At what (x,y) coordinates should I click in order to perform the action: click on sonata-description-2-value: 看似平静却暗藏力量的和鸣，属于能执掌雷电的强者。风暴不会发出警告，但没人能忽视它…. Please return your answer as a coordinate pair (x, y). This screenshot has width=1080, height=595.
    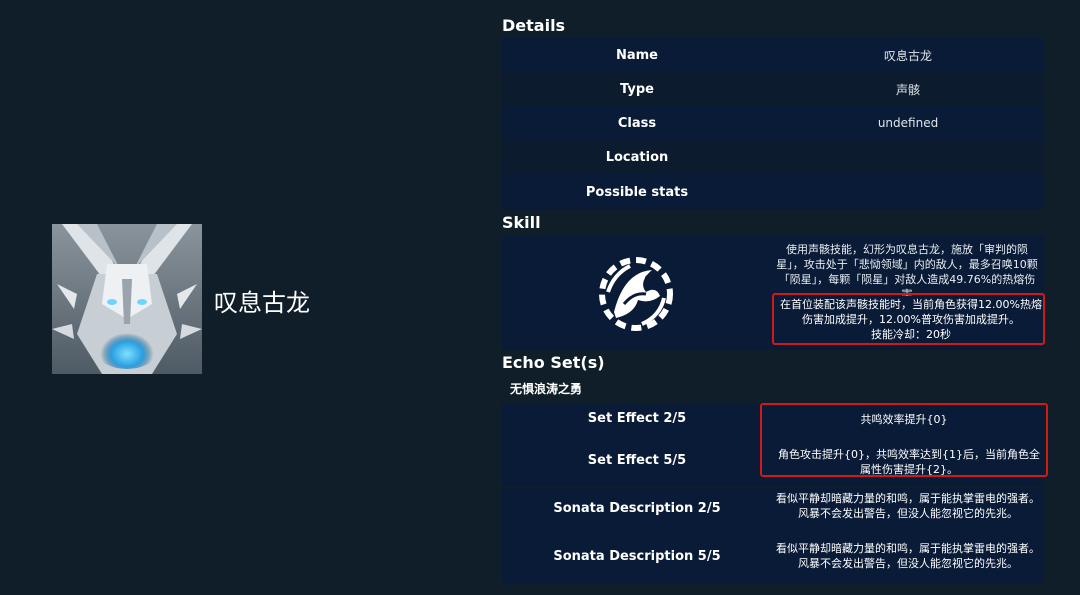
    Looking at the image, I should click on (908, 506).